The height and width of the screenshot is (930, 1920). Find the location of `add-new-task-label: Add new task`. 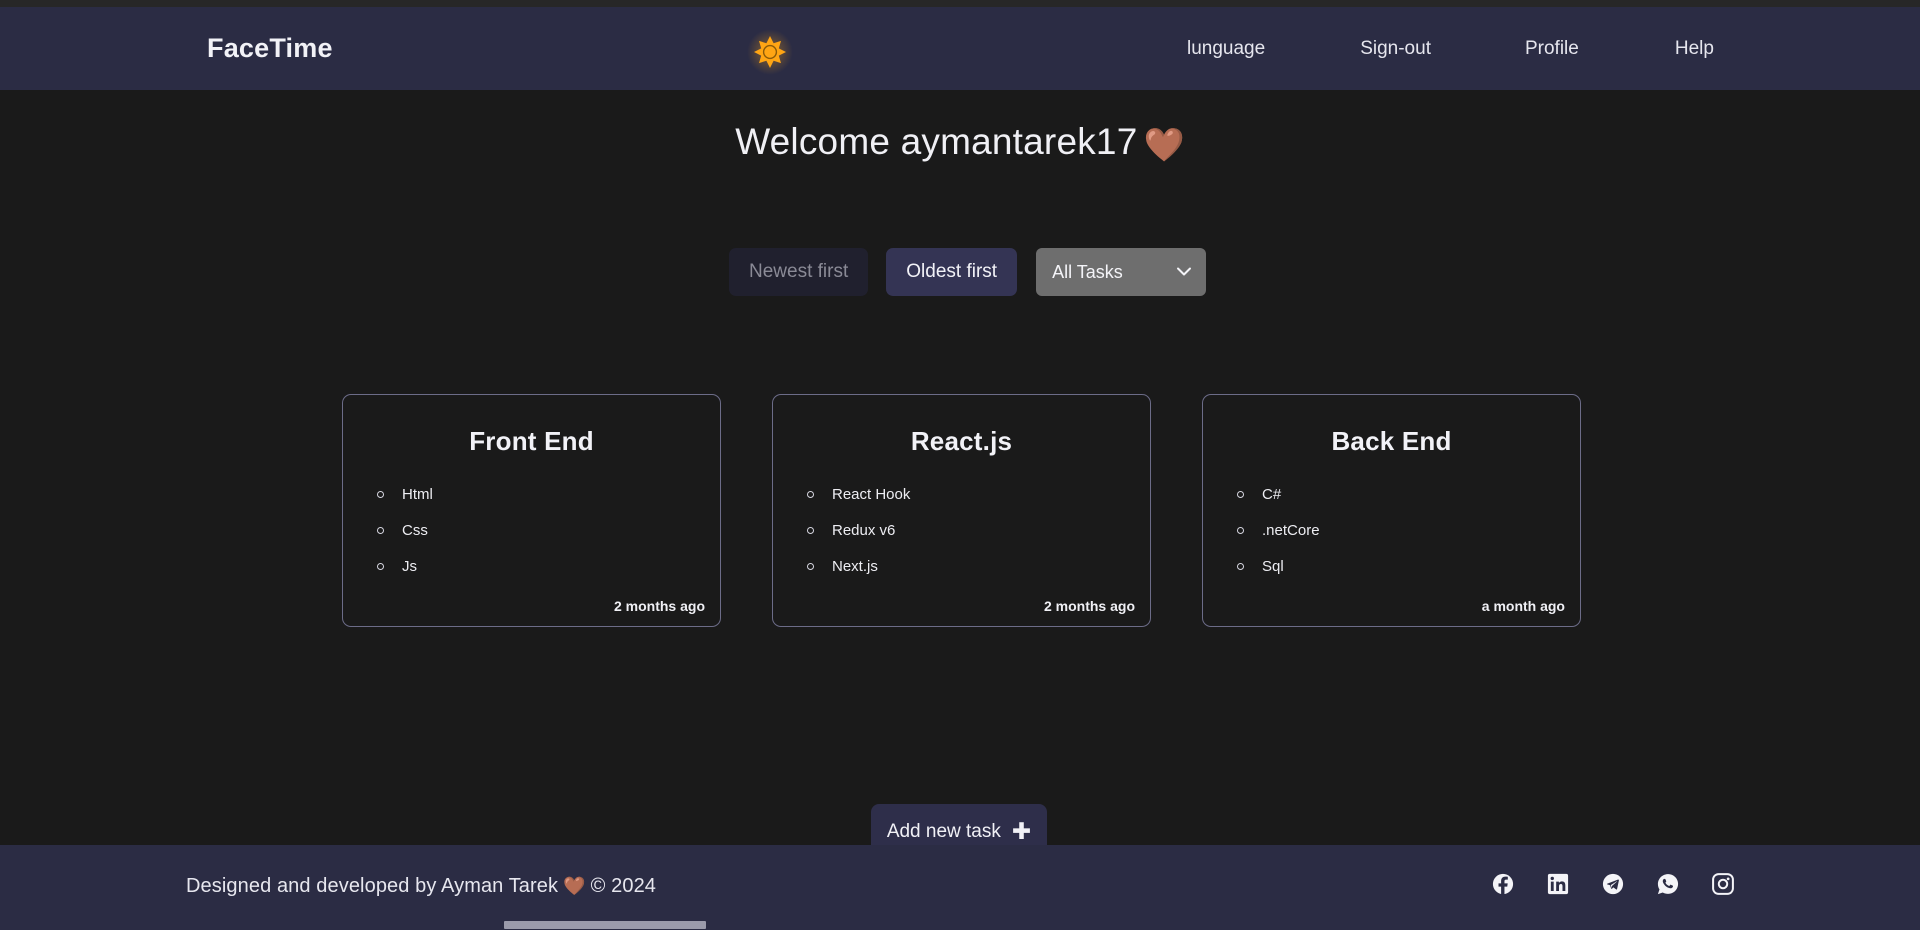

add-new-task-label: Add new task is located at coordinates (943, 831).